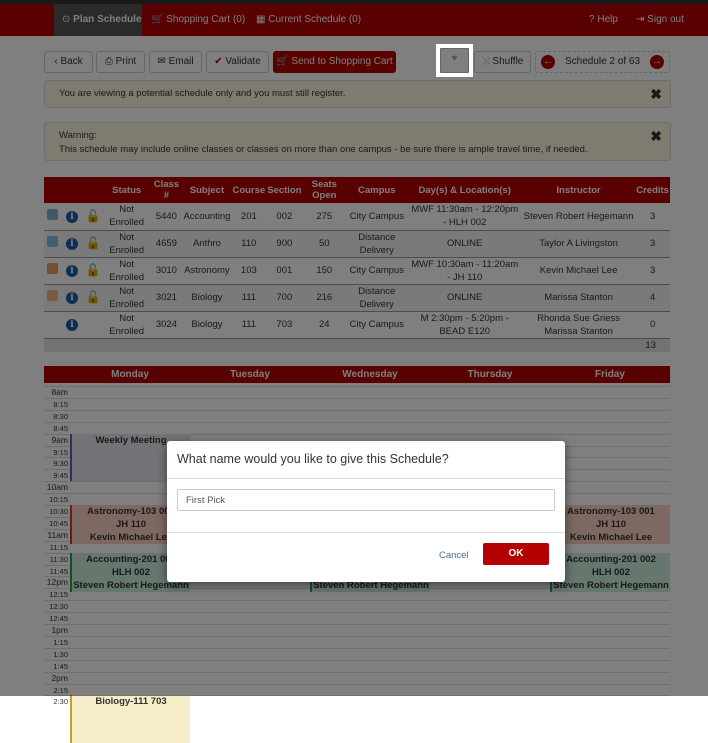  What do you see at coordinates (454, 60) in the screenshot?
I see `highlight-frame` at bounding box center [454, 60].